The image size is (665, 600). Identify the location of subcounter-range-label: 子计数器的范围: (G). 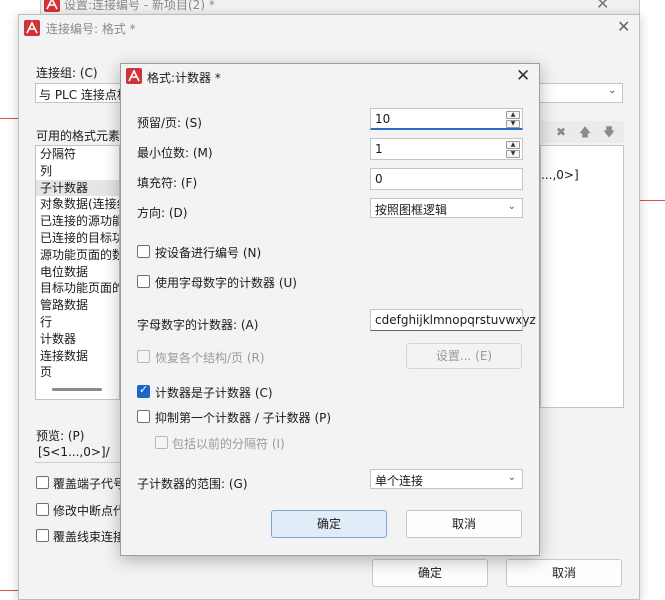
(192, 484).